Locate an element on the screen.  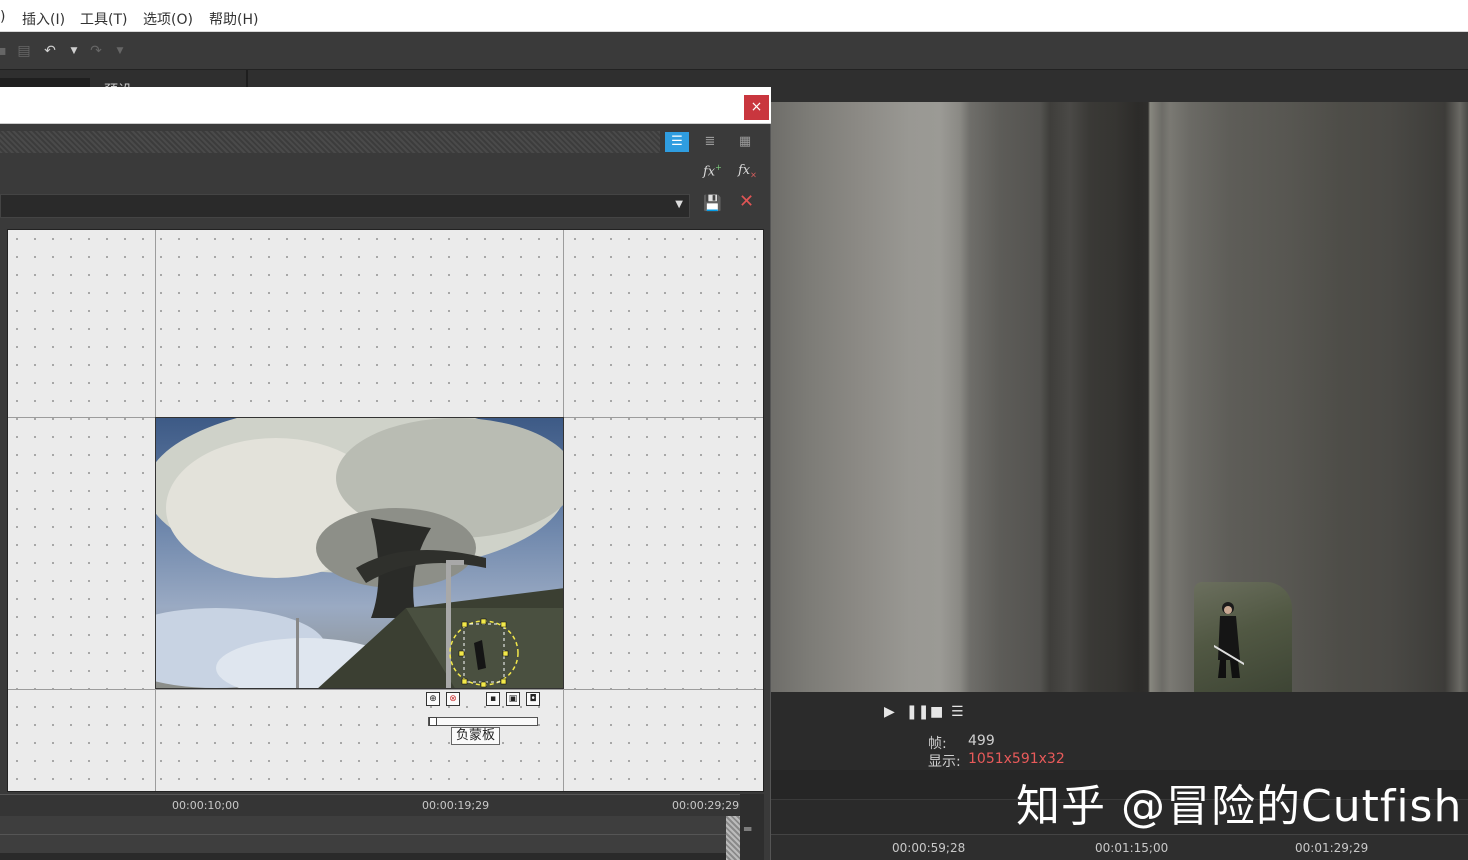
list-view-icon: ☰ is located at coordinates (677, 142).